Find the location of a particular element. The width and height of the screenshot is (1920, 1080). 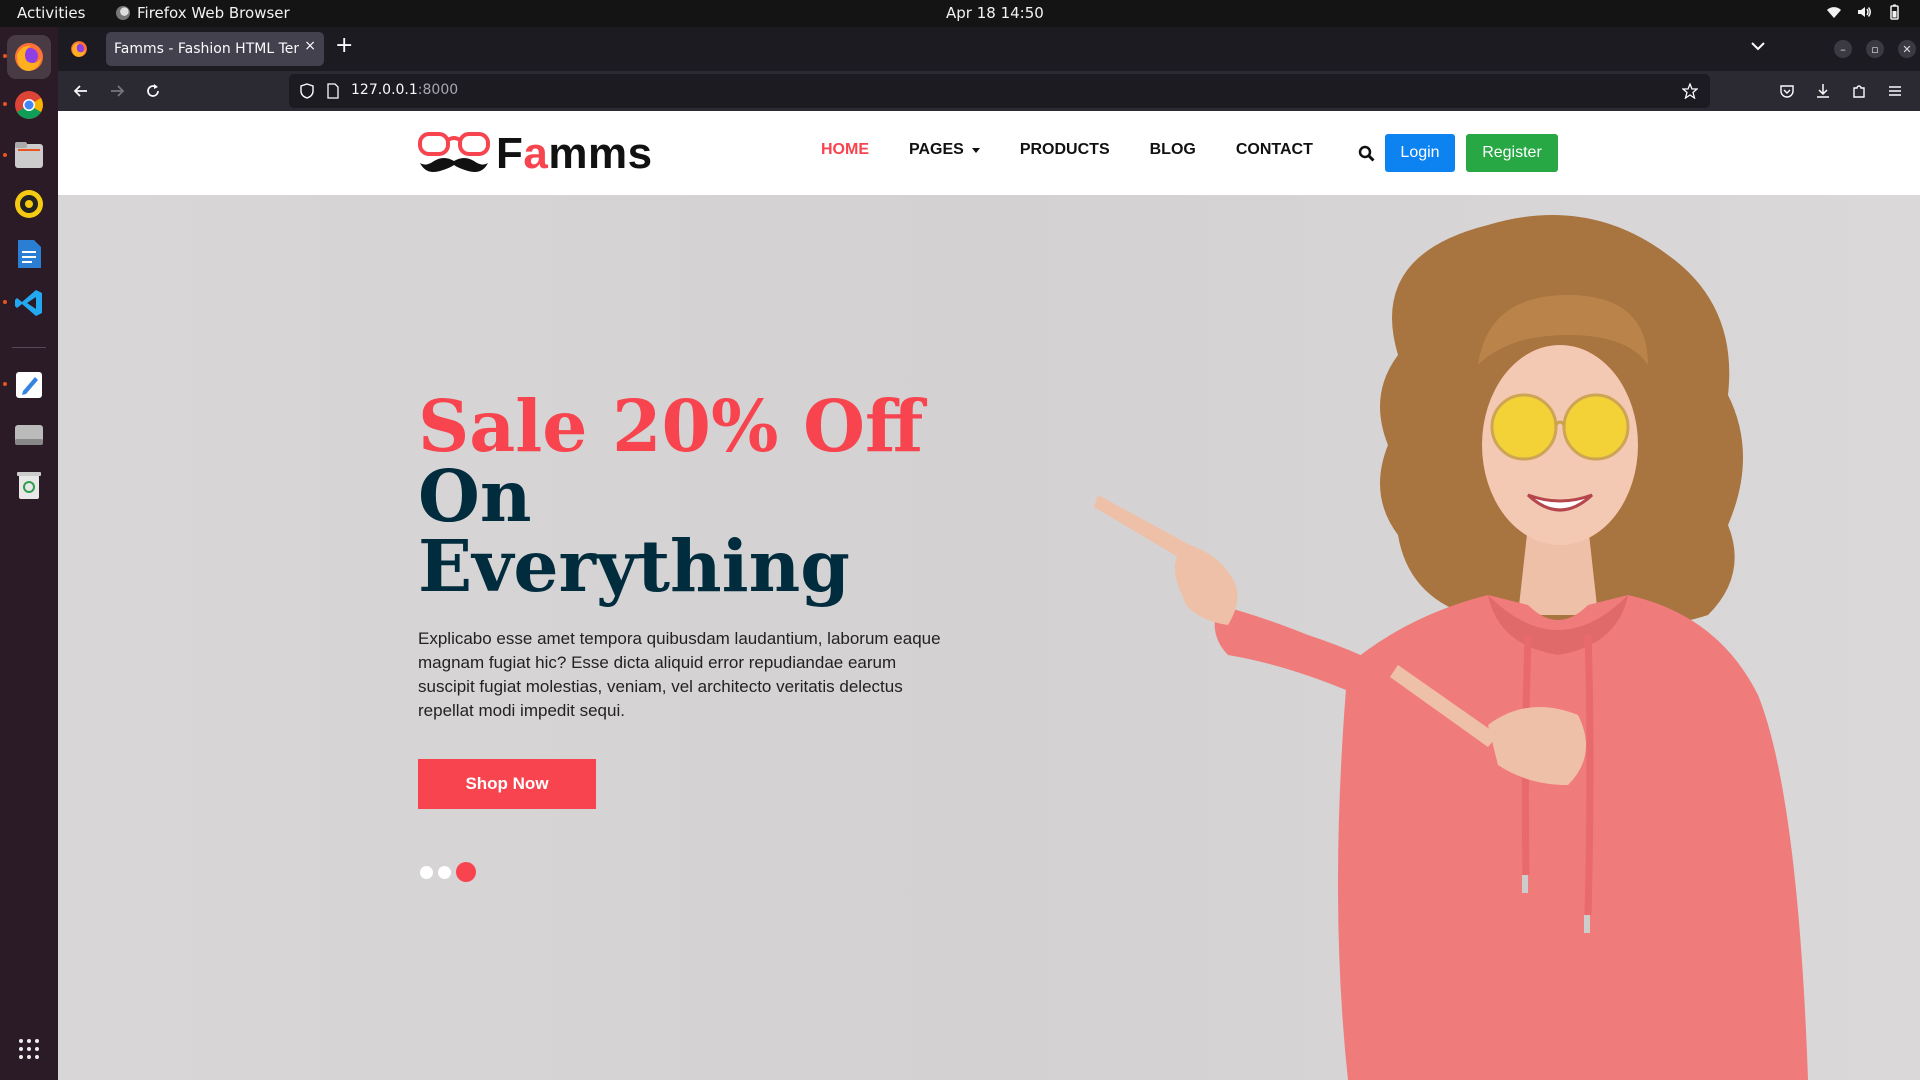

application-menu-button is located at coordinates (1895, 91).